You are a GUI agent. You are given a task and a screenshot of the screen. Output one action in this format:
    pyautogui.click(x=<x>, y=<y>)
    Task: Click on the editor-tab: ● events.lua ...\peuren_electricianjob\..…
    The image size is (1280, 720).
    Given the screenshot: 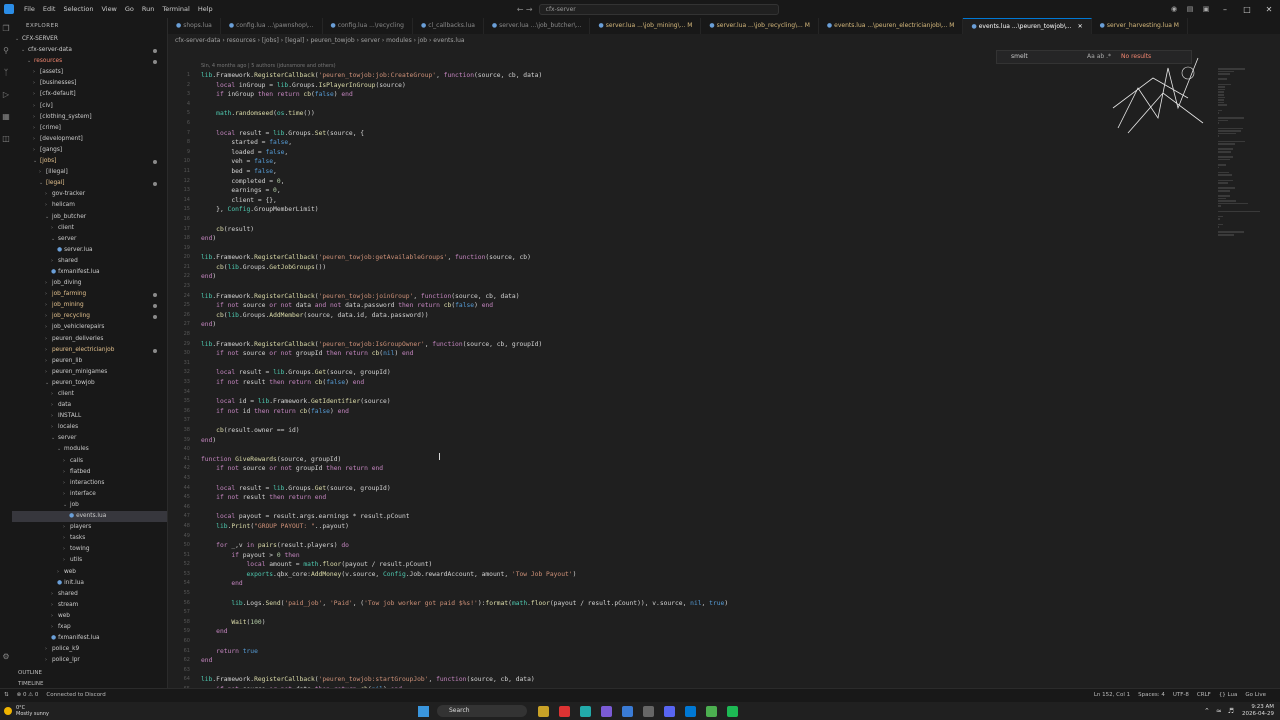 What is the action you would take?
    pyautogui.click(x=891, y=26)
    